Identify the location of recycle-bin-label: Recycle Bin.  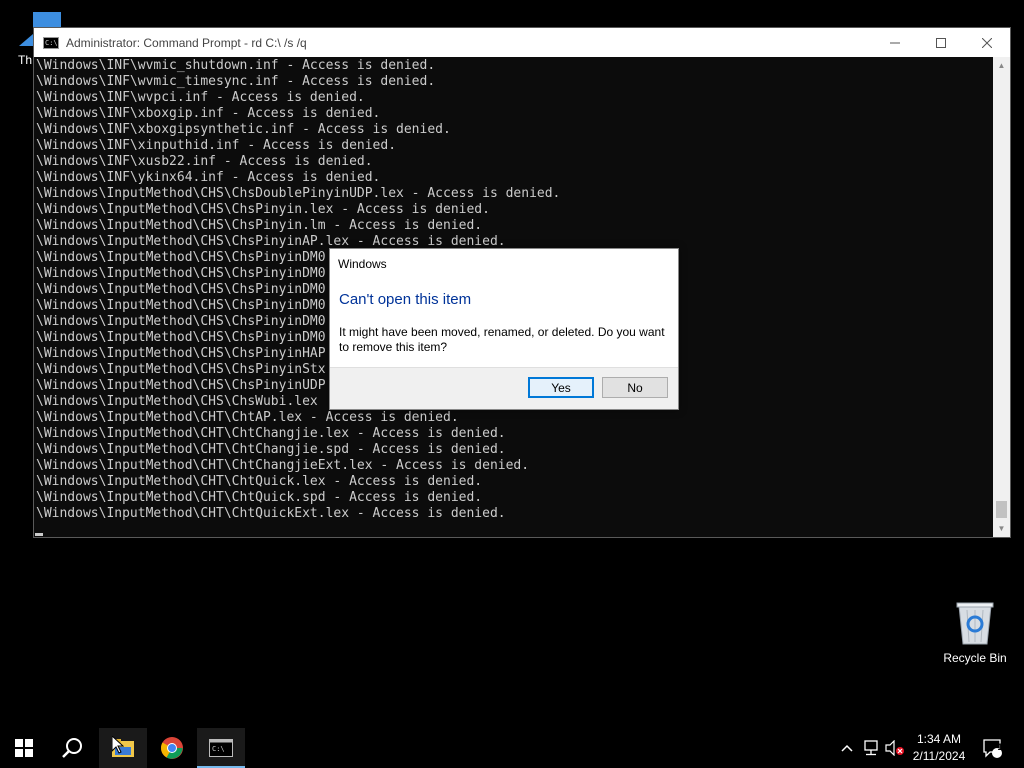
(975, 658).